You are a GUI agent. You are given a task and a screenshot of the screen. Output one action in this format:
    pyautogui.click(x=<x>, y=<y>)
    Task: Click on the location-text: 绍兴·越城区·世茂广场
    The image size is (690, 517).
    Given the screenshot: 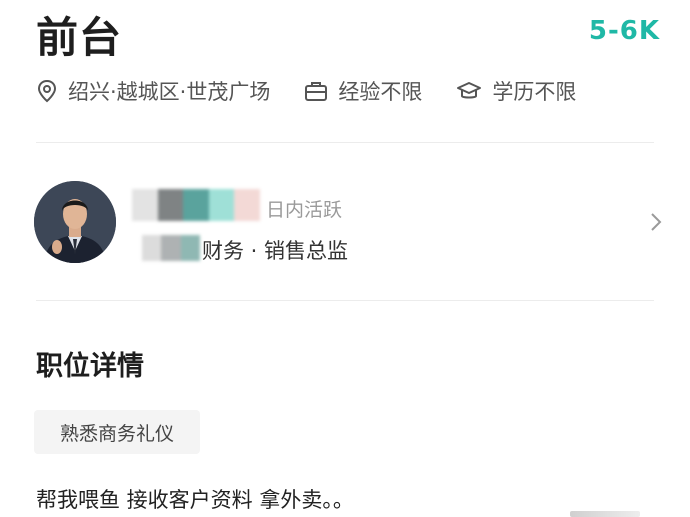 What is the action you would take?
    pyautogui.click(x=169, y=92)
    